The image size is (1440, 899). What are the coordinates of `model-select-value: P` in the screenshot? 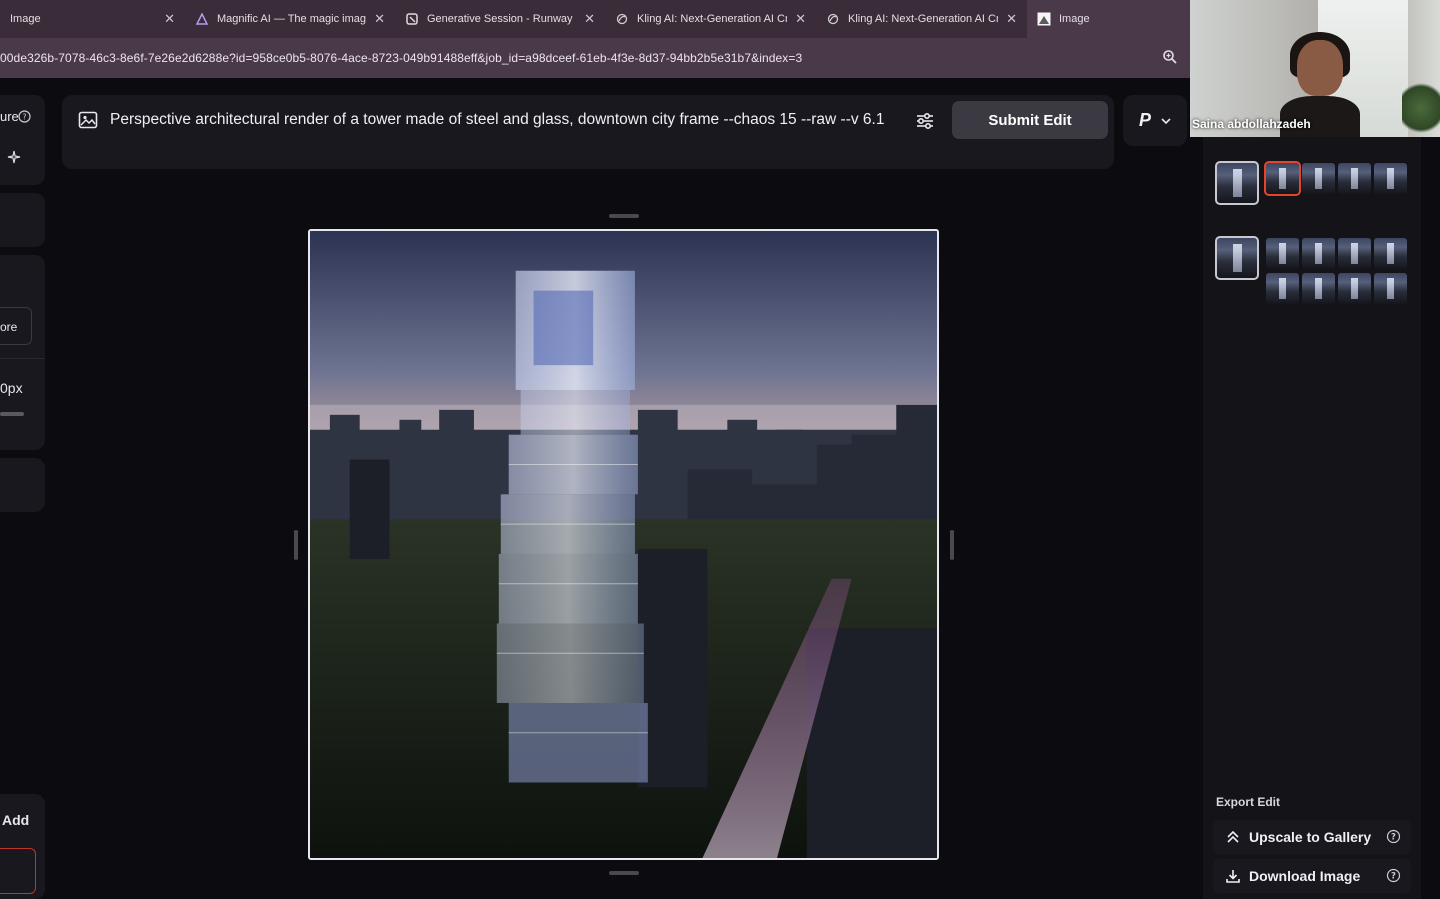 It's located at (1144, 120).